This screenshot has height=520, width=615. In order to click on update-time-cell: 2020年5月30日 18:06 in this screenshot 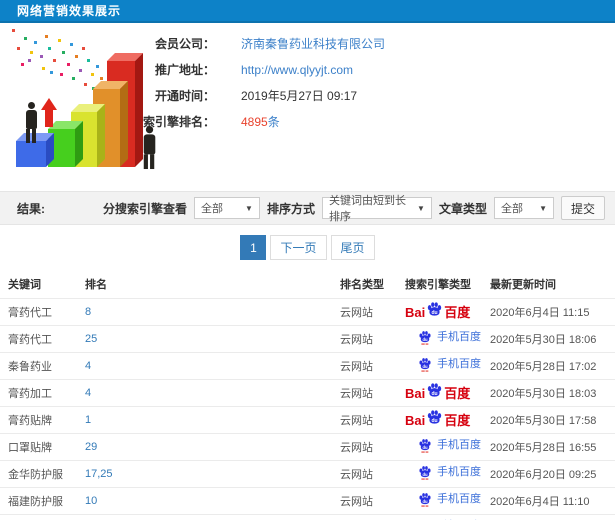, I will do `click(543, 340)`.